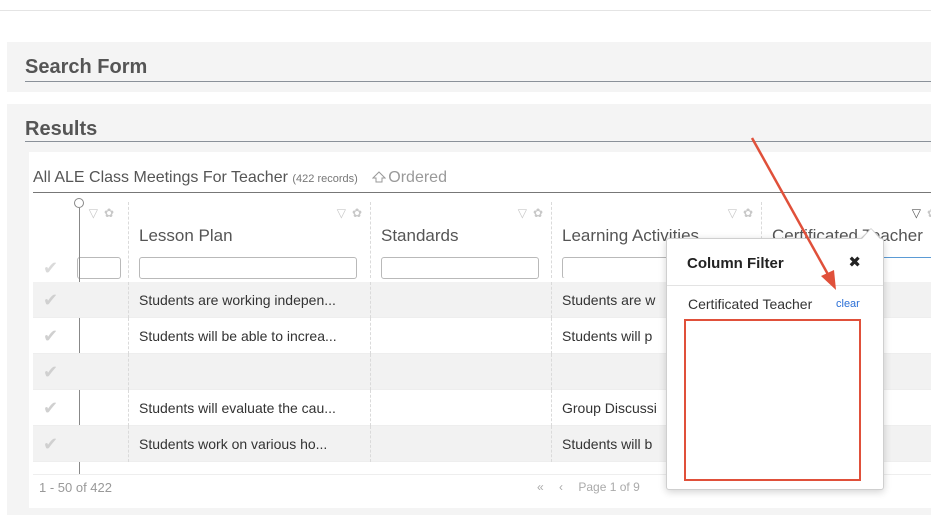 This screenshot has height=515, width=931. Describe the element at coordinates (465, 10) in the screenshot. I see `top-divider` at that location.